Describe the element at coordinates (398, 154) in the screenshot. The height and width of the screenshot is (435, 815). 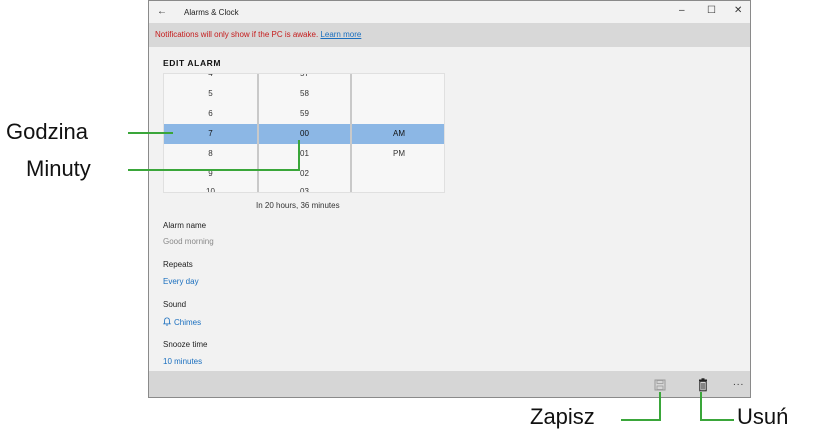
I see `ampm-option: PM` at that location.